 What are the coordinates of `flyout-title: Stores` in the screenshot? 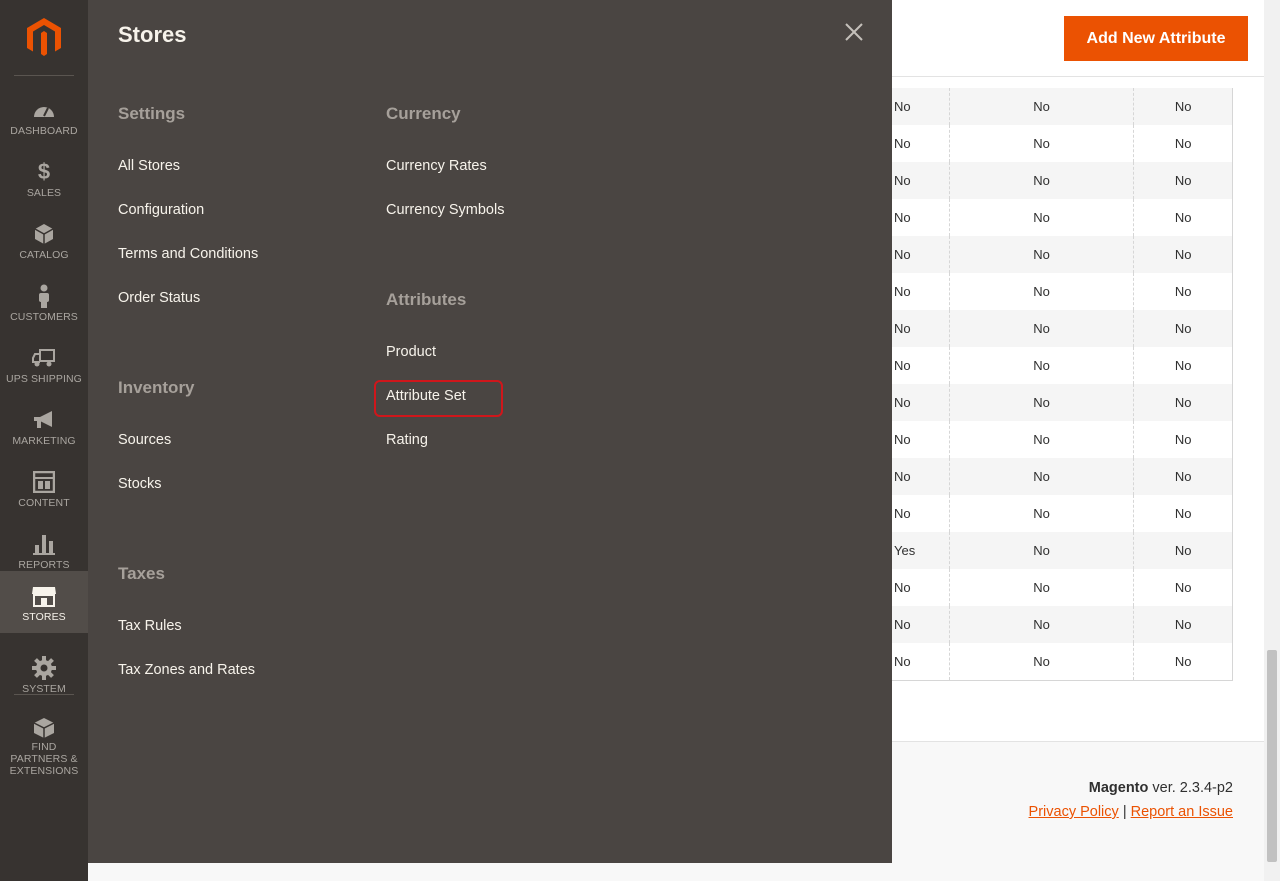 It's located at (152, 34).